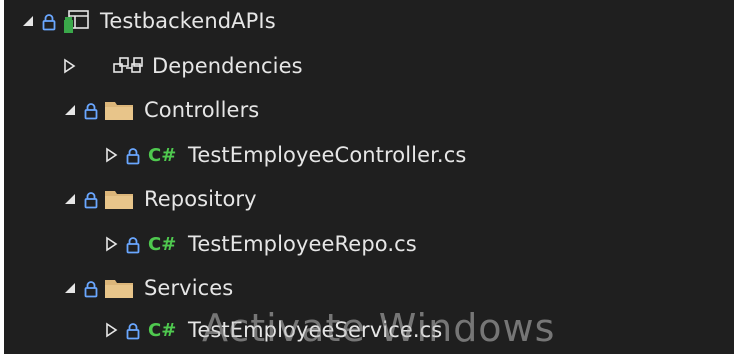  I want to click on tree-item-file-controller: C# TestEmployeeController.cs, so click(369, 155).